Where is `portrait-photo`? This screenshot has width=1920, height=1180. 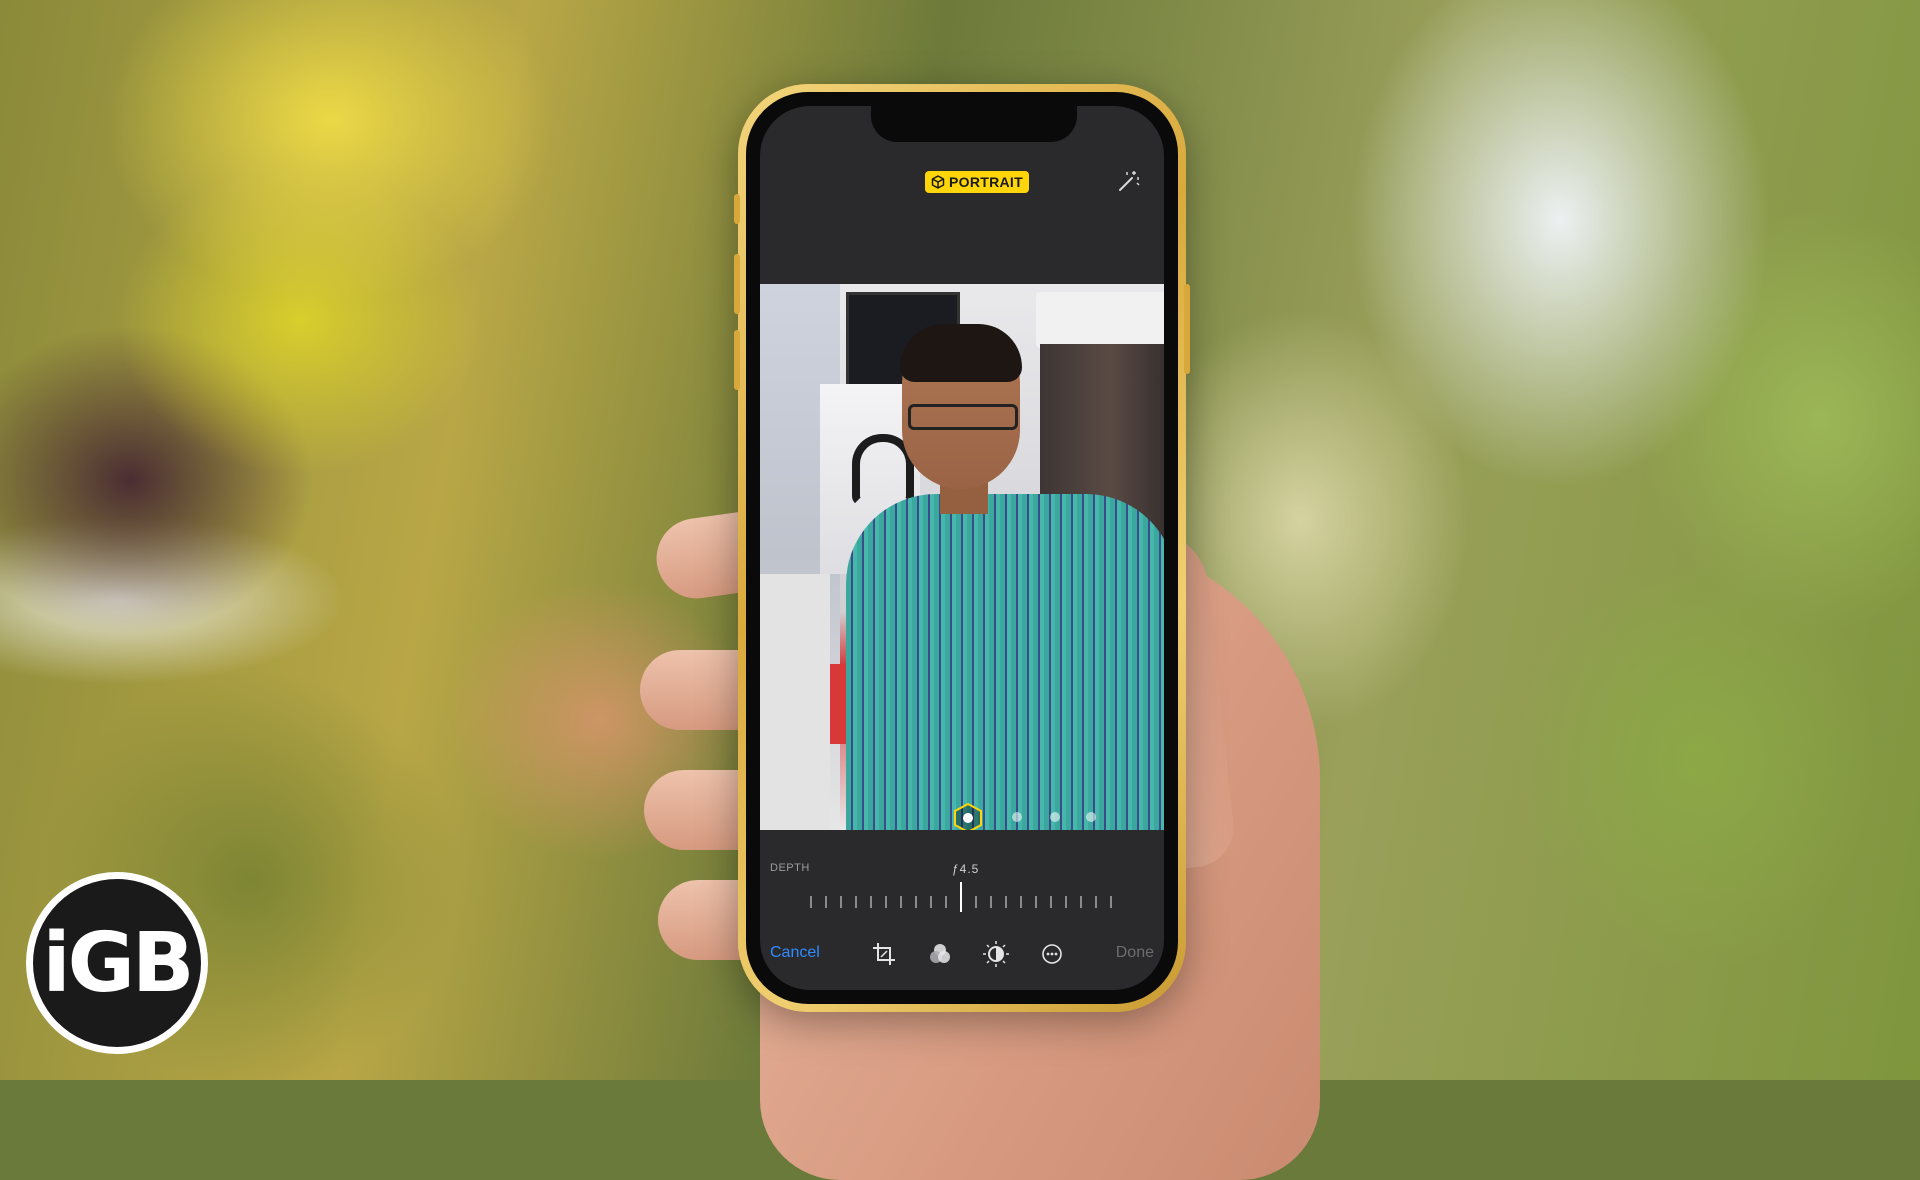
portrait-photo is located at coordinates (962, 557).